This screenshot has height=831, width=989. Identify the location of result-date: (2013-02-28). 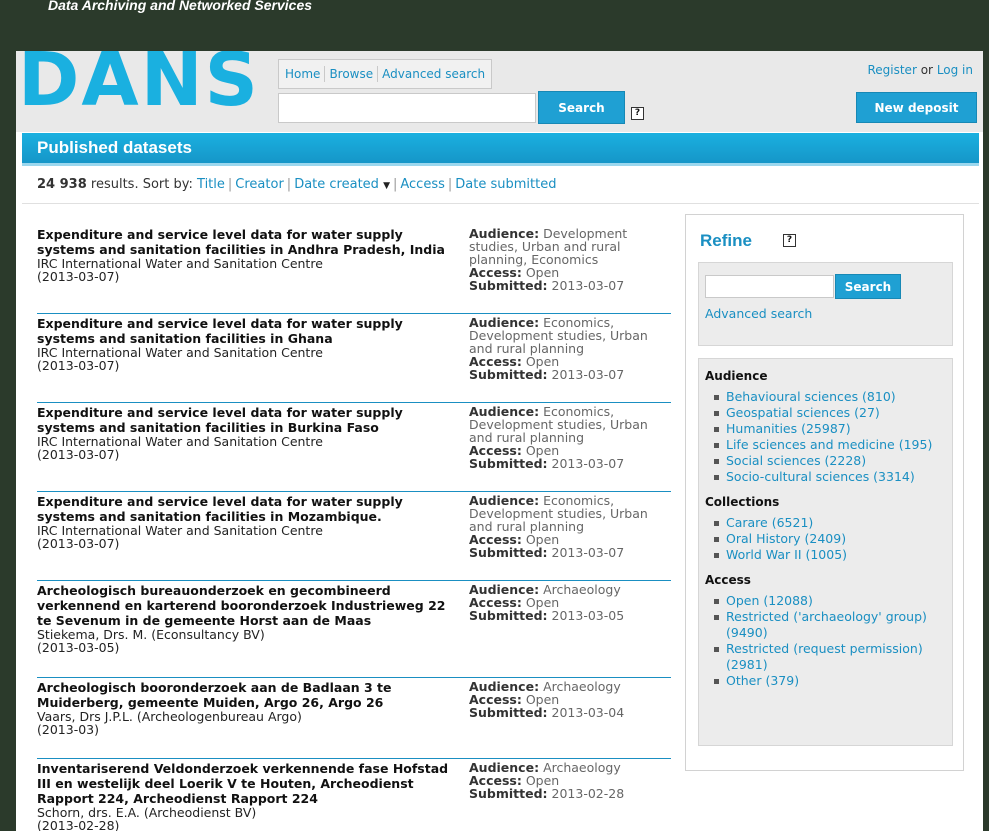
(78, 824).